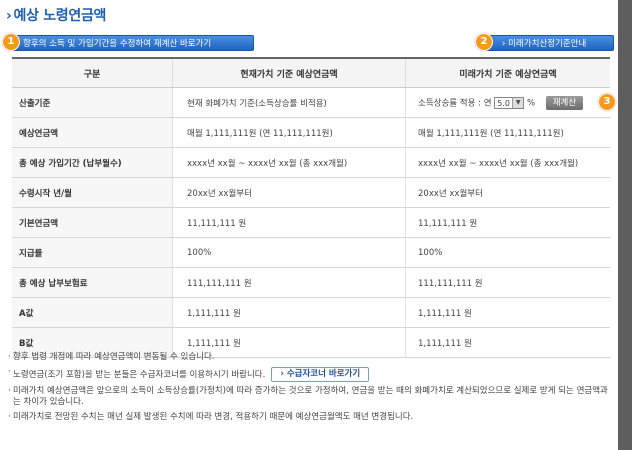 The width and height of the screenshot is (632, 450). What do you see at coordinates (507, 192) in the screenshot?
I see `cell-future: 20xx년 xx월부터` at bounding box center [507, 192].